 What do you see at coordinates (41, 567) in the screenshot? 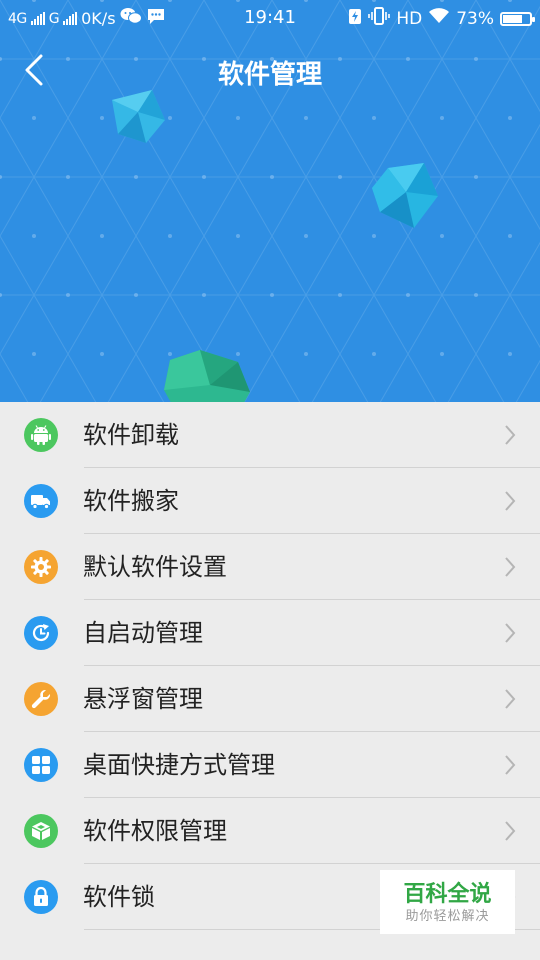
I see `gear-icon` at bounding box center [41, 567].